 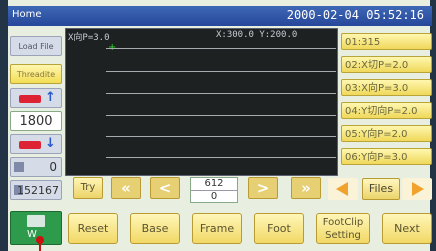 I want to click on bezel-left, so click(x=4, y=125).